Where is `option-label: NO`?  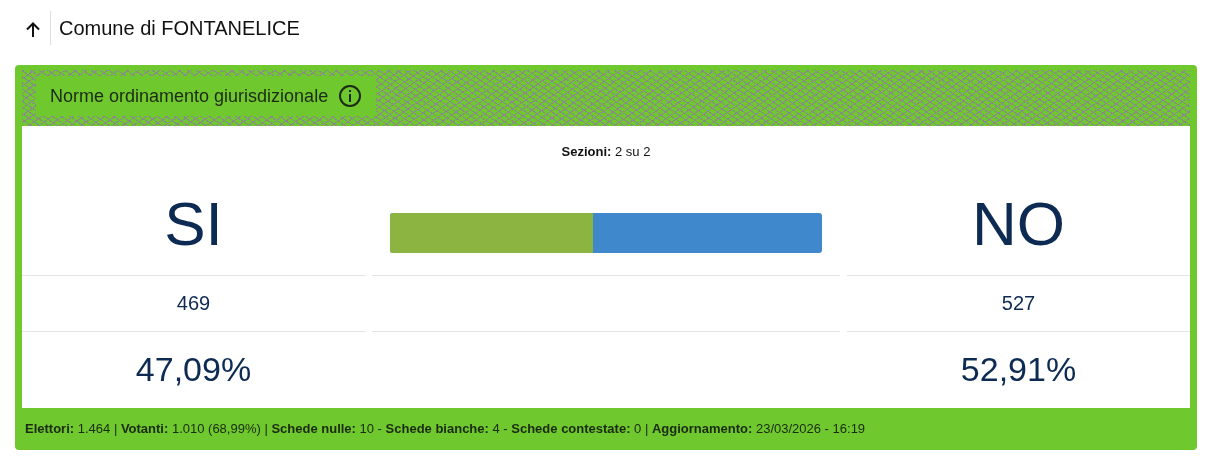
option-label: NO is located at coordinates (1018, 223).